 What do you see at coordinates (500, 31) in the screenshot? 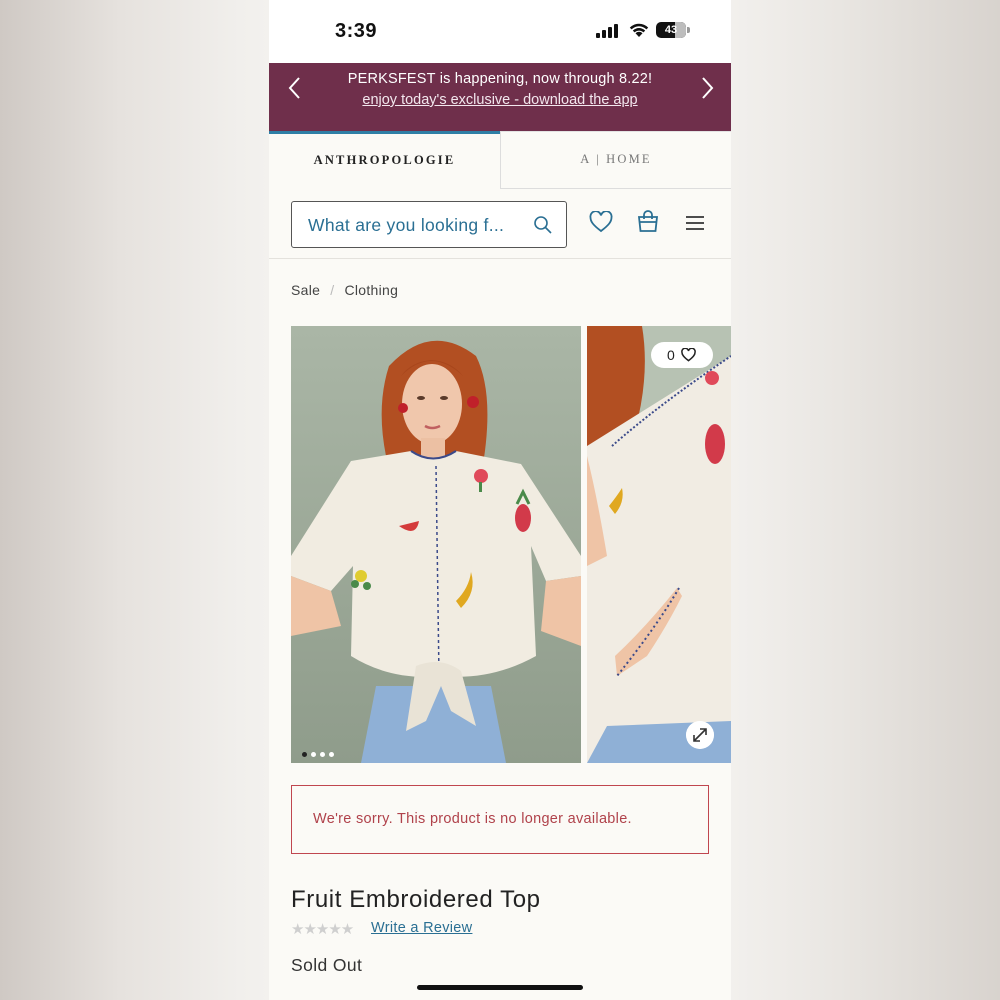
I see `status-bar: 3:39 43` at bounding box center [500, 31].